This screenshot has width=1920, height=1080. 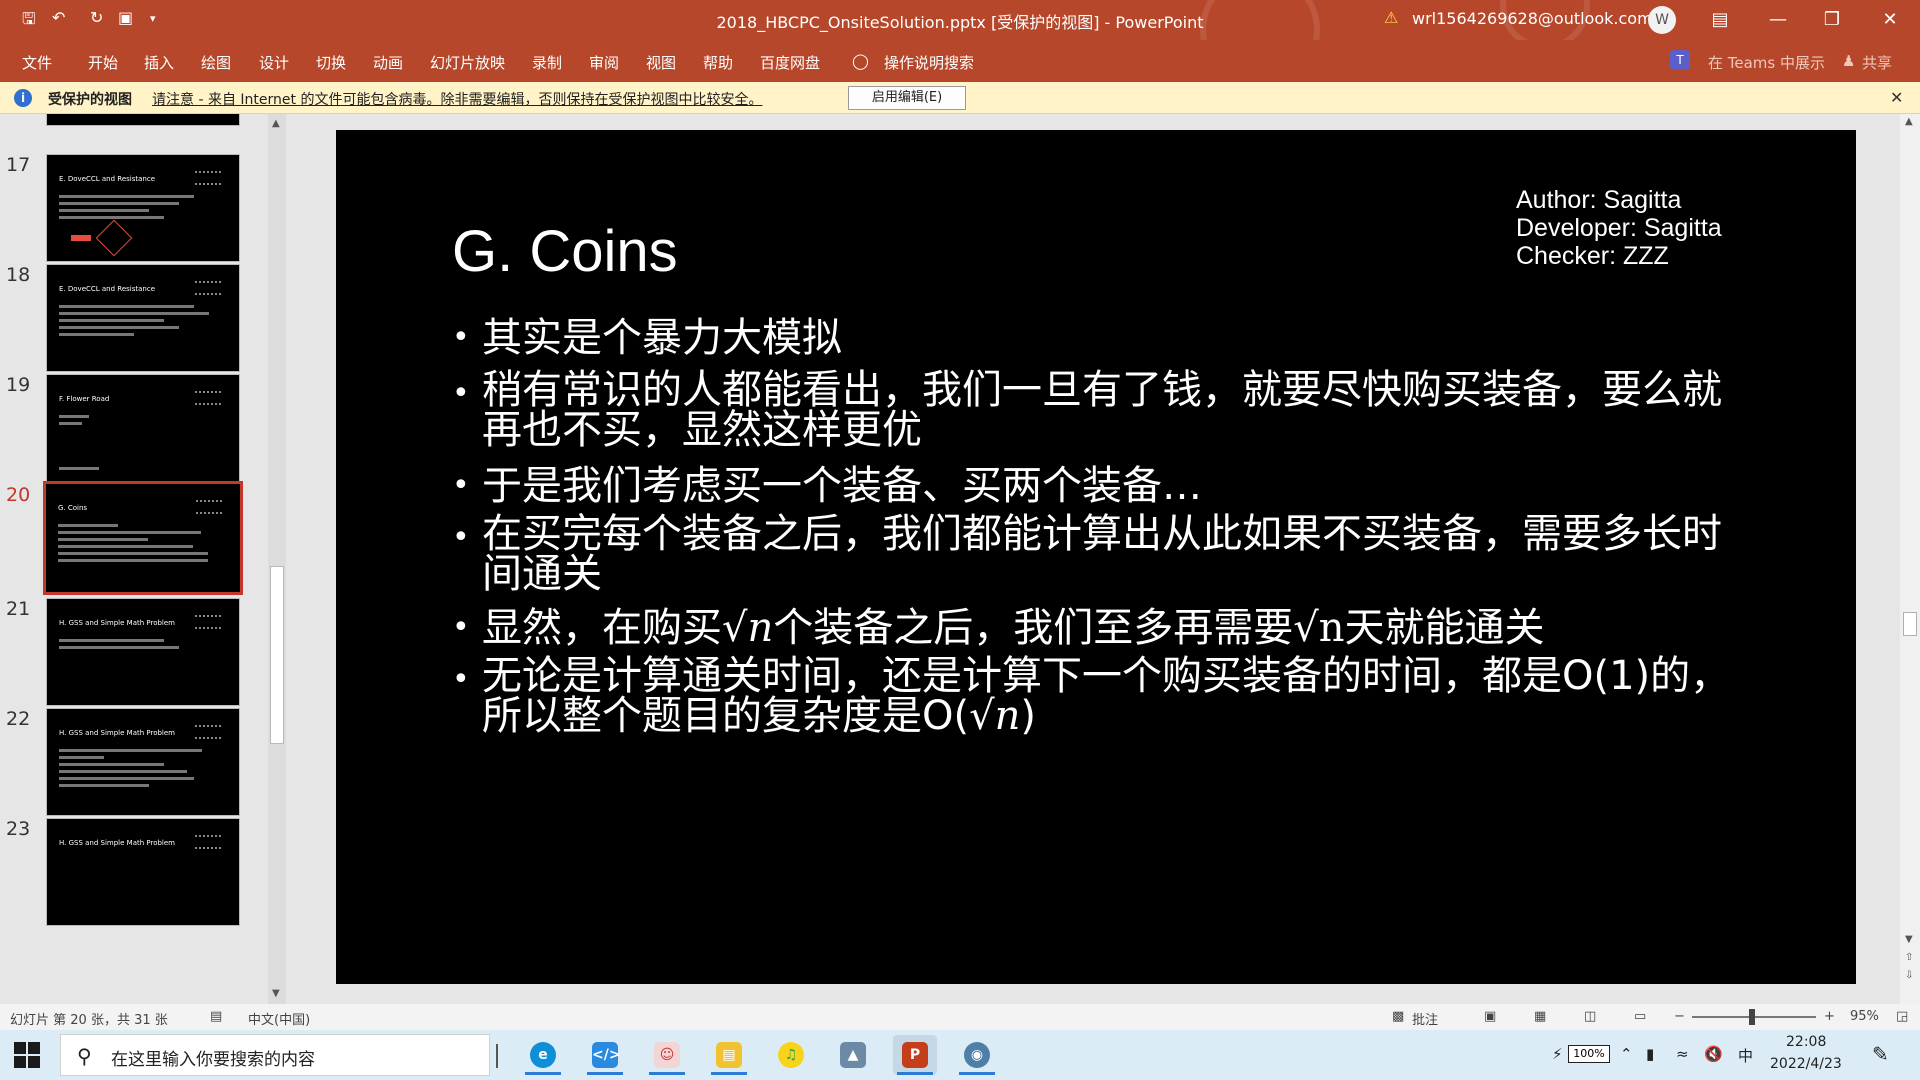 I want to click on tab-record: 录制, so click(x=547, y=62).